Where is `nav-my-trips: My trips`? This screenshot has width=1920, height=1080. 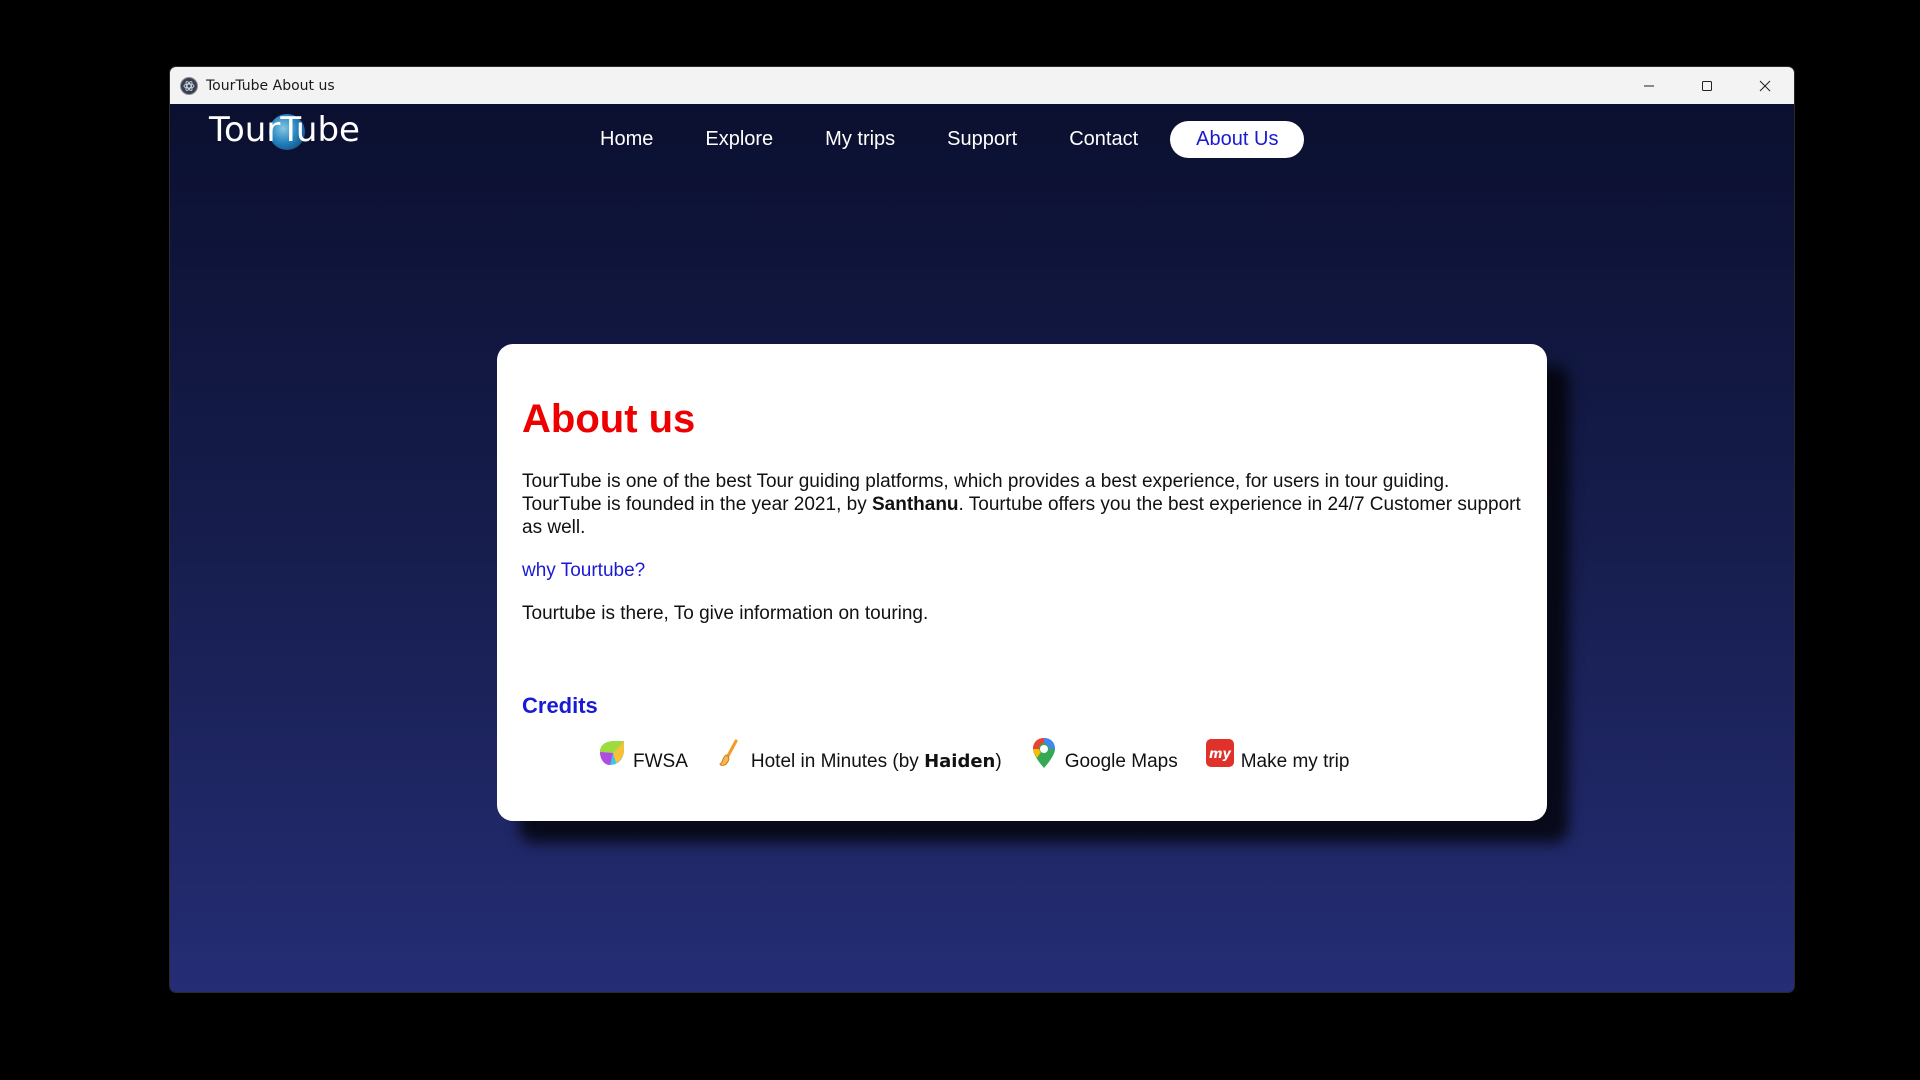 nav-my-trips: My trips is located at coordinates (860, 139).